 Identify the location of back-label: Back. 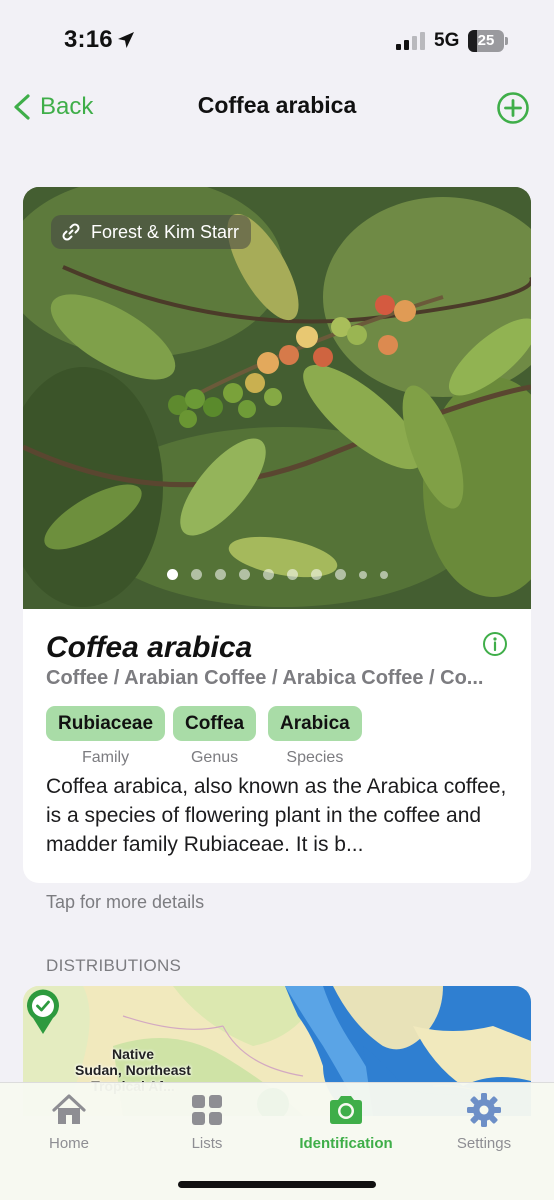
(67, 106).